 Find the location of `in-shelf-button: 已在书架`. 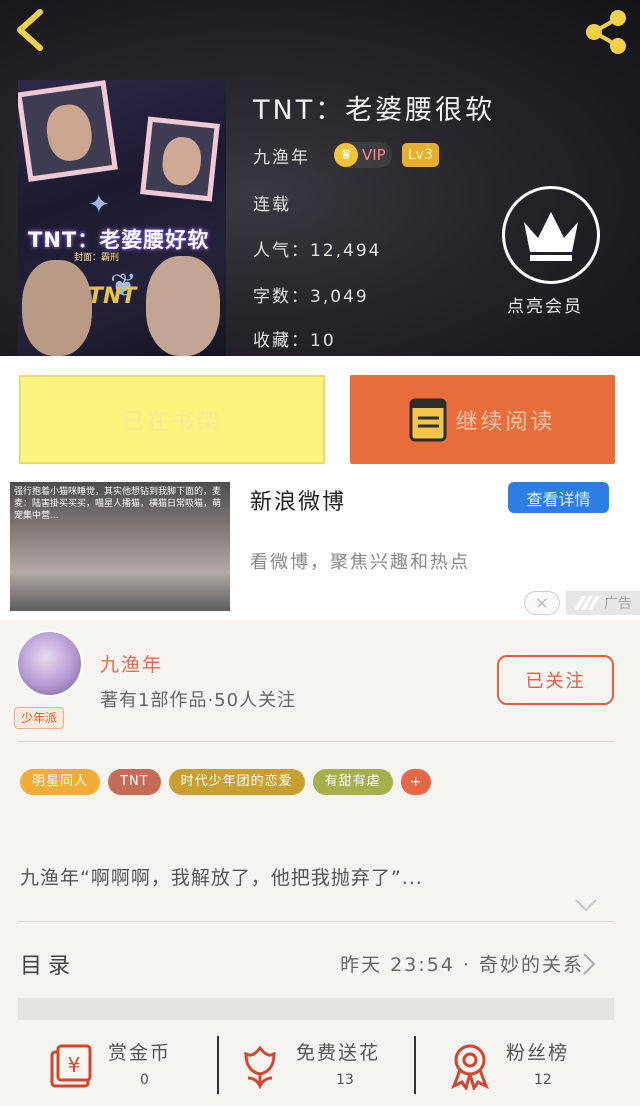

in-shelf-button: 已在书架 is located at coordinates (172, 419).